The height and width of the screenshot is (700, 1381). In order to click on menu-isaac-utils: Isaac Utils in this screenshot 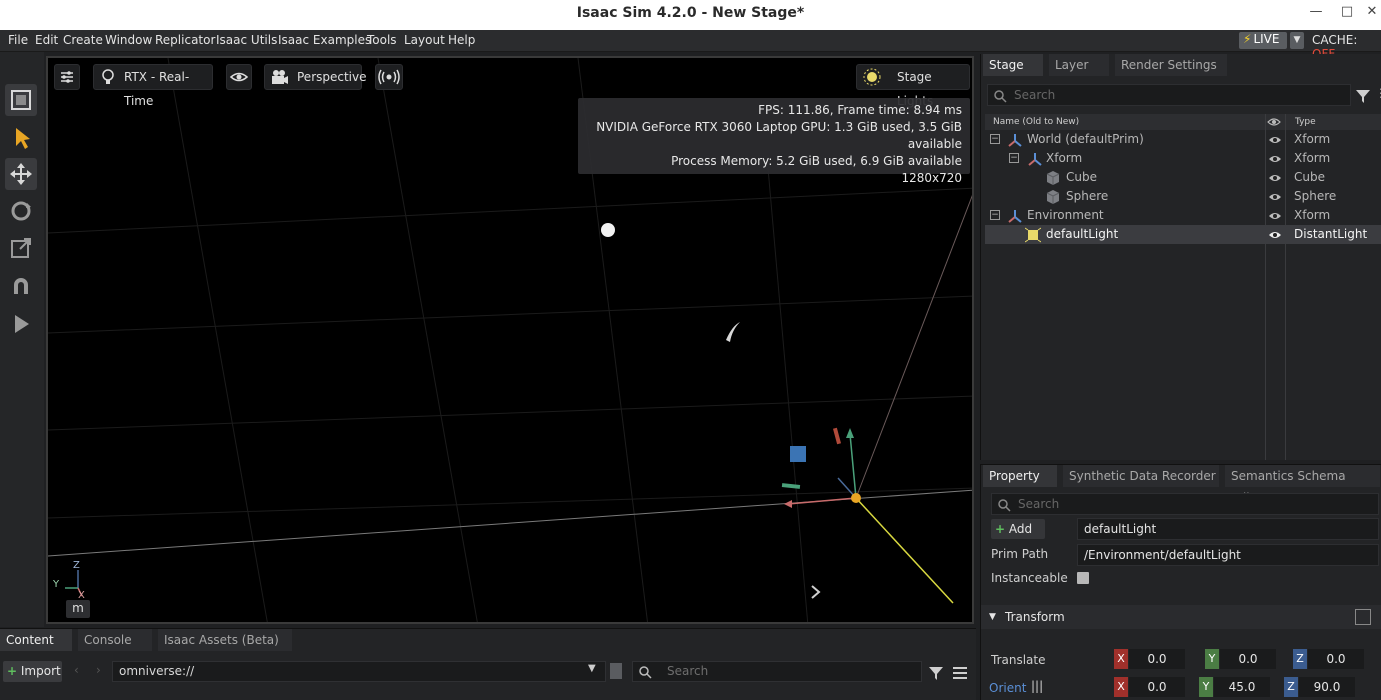, I will do `click(246, 40)`.